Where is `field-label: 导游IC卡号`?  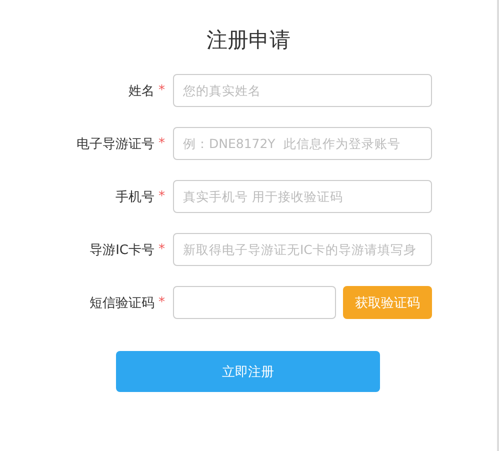
field-label: 导游IC卡号 is located at coordinates (122, 250).